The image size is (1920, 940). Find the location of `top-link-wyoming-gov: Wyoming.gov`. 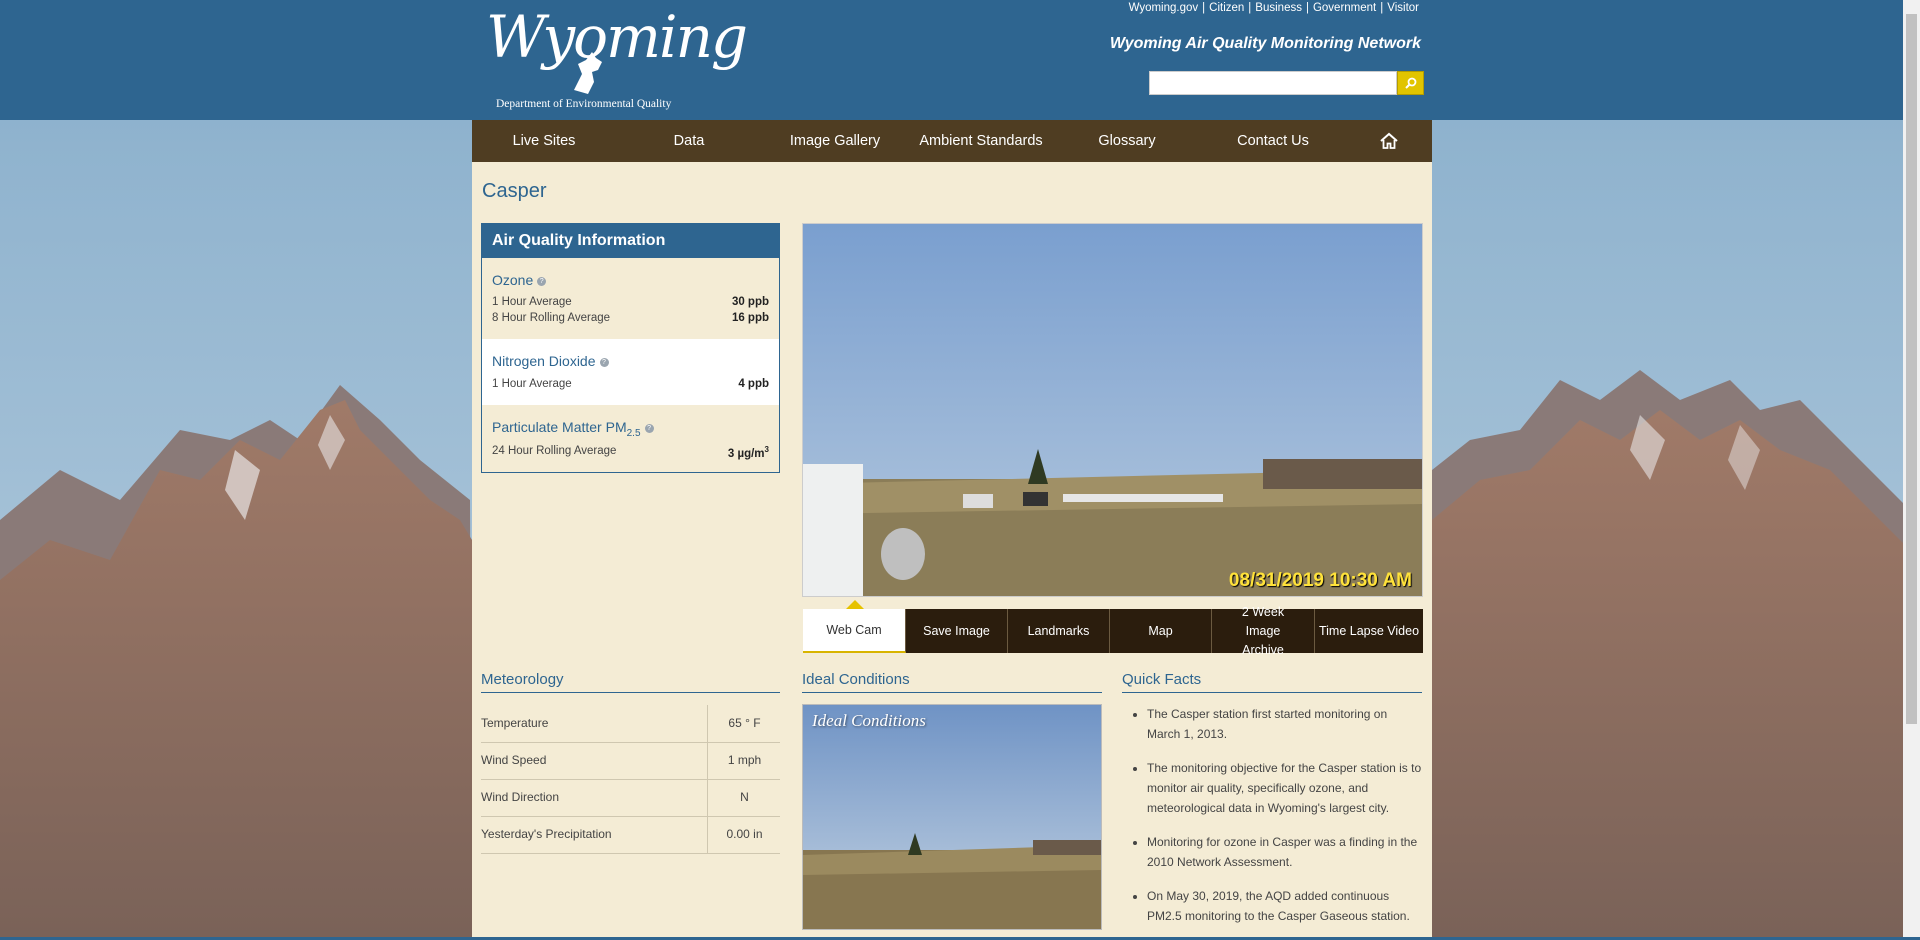

top-link-wyoming-gov: Wyoming.gov is located at coordinates (1164, 8).